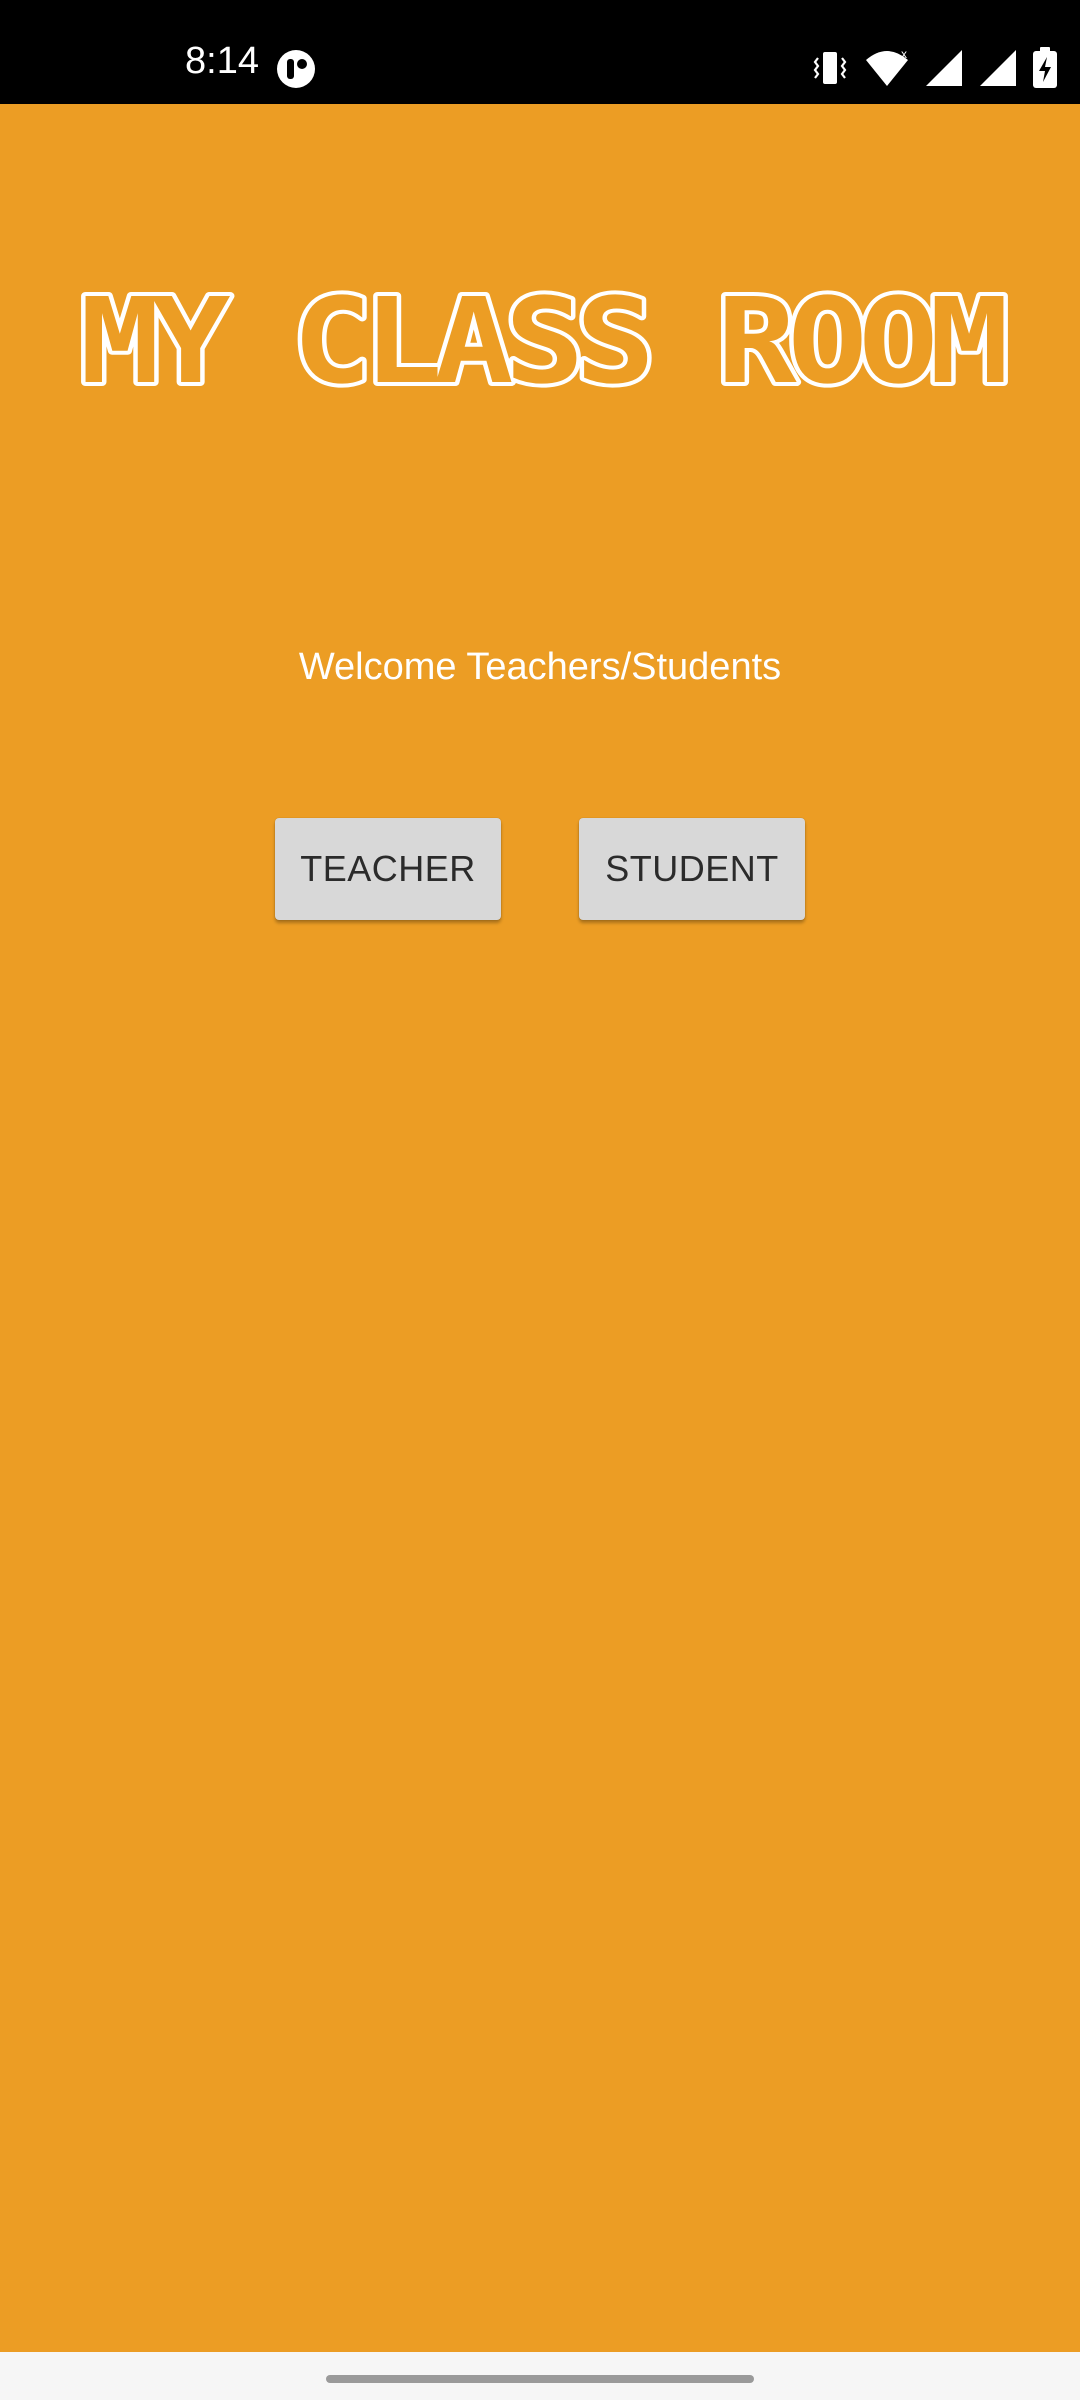 Image resolution: width=1080 pixels, height=2400 pixels. What do you see at coordinates (540, 2379) in the screenshot?
I see `home-gesture-handle` at bounding box center [540, 2379].